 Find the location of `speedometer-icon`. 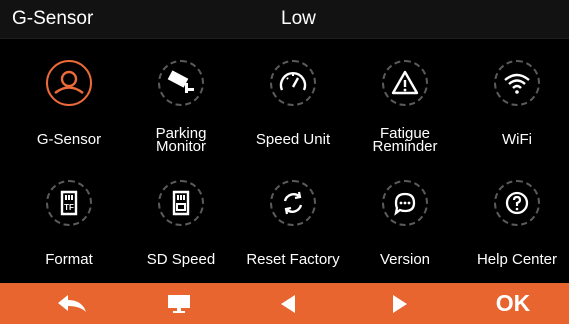

speedometer-icon is located at coordinates (293, 83).